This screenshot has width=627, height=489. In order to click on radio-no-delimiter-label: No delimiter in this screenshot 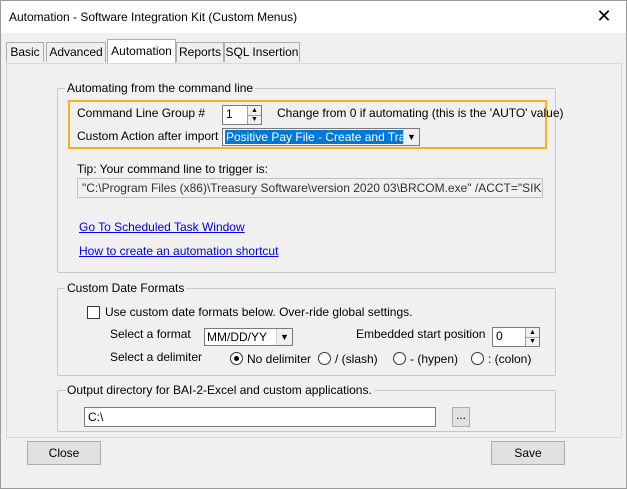, I will do `click(279, 359)`.